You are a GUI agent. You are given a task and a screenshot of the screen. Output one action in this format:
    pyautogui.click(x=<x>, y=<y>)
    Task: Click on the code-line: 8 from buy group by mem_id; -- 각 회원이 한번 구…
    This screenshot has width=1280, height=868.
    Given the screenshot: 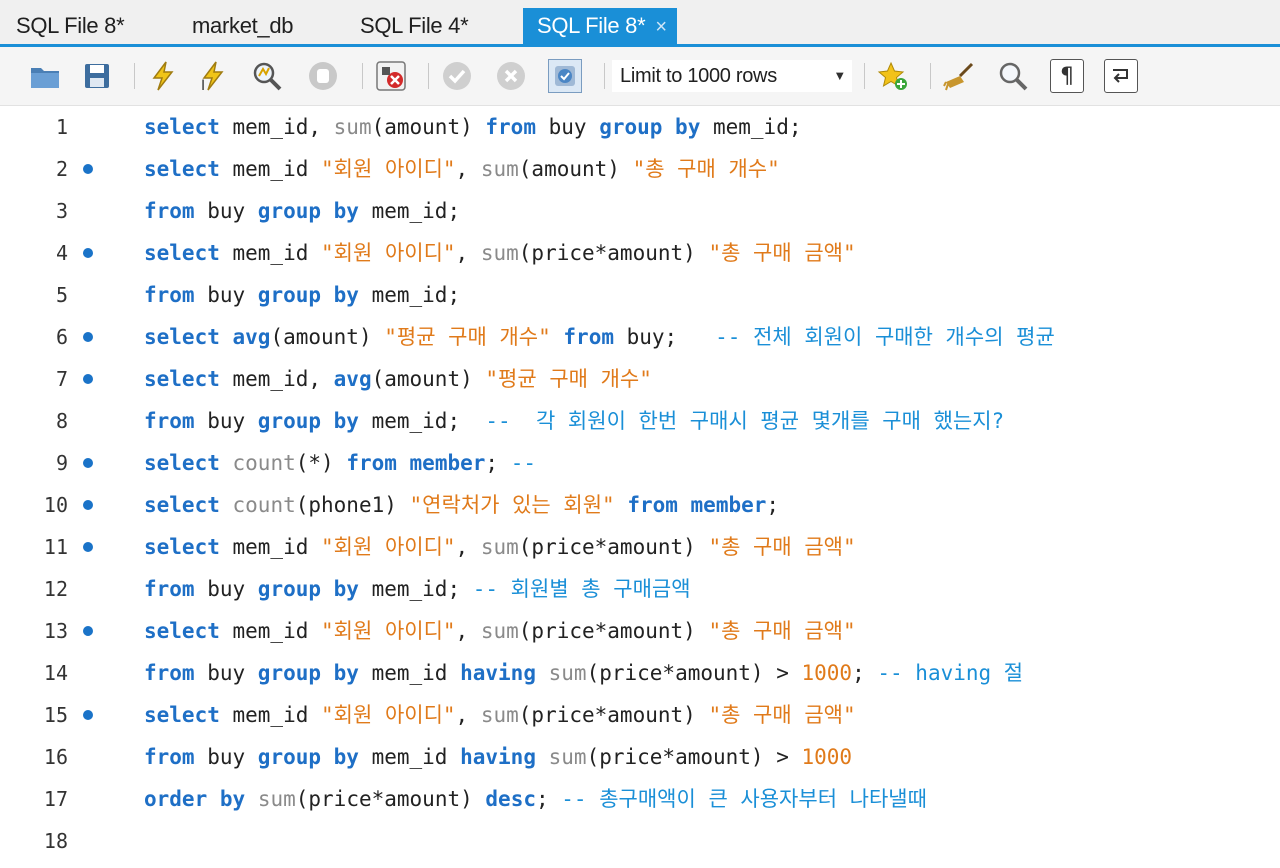 What is the action you would take?
    pyautogui.click(x=640, y=421)
    